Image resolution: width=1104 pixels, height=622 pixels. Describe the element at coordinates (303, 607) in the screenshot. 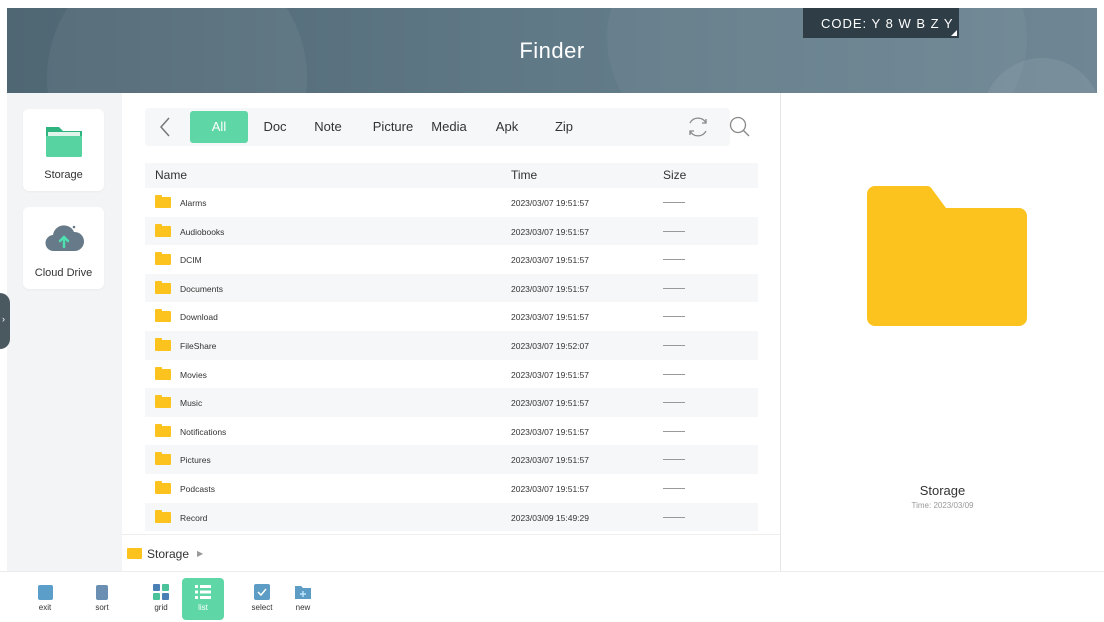

I see `new-label: new` at that location.